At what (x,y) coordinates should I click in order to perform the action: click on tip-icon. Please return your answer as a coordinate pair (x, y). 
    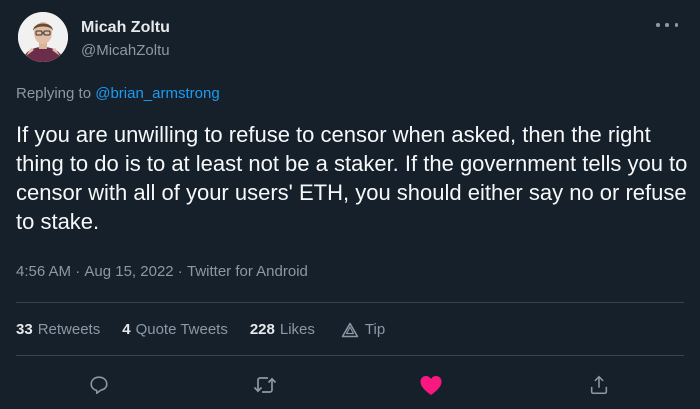
    Looking at the image, I should click on (350, 329).